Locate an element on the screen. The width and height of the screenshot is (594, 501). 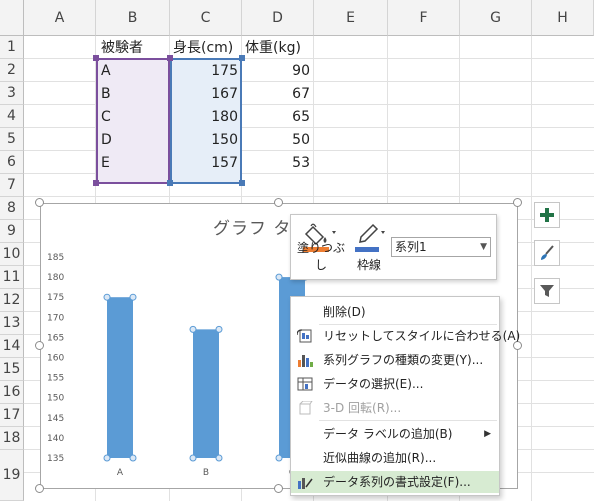
column-header: G is located at coordinates (496, 18).